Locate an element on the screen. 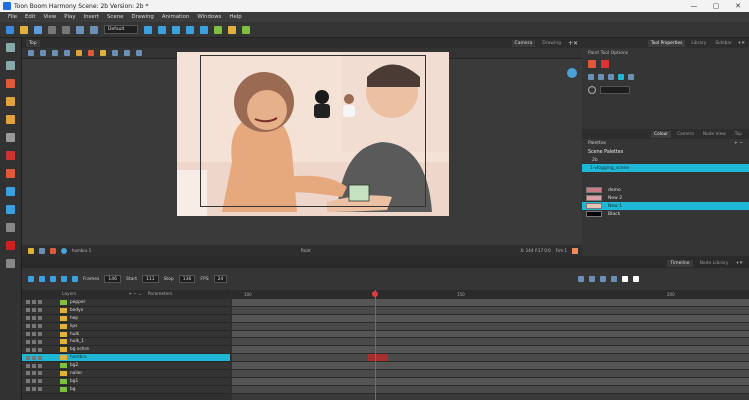 Image resolution: width=749 pixels, height=400 pixels. undo-icon is located at coordinates (52, 29).